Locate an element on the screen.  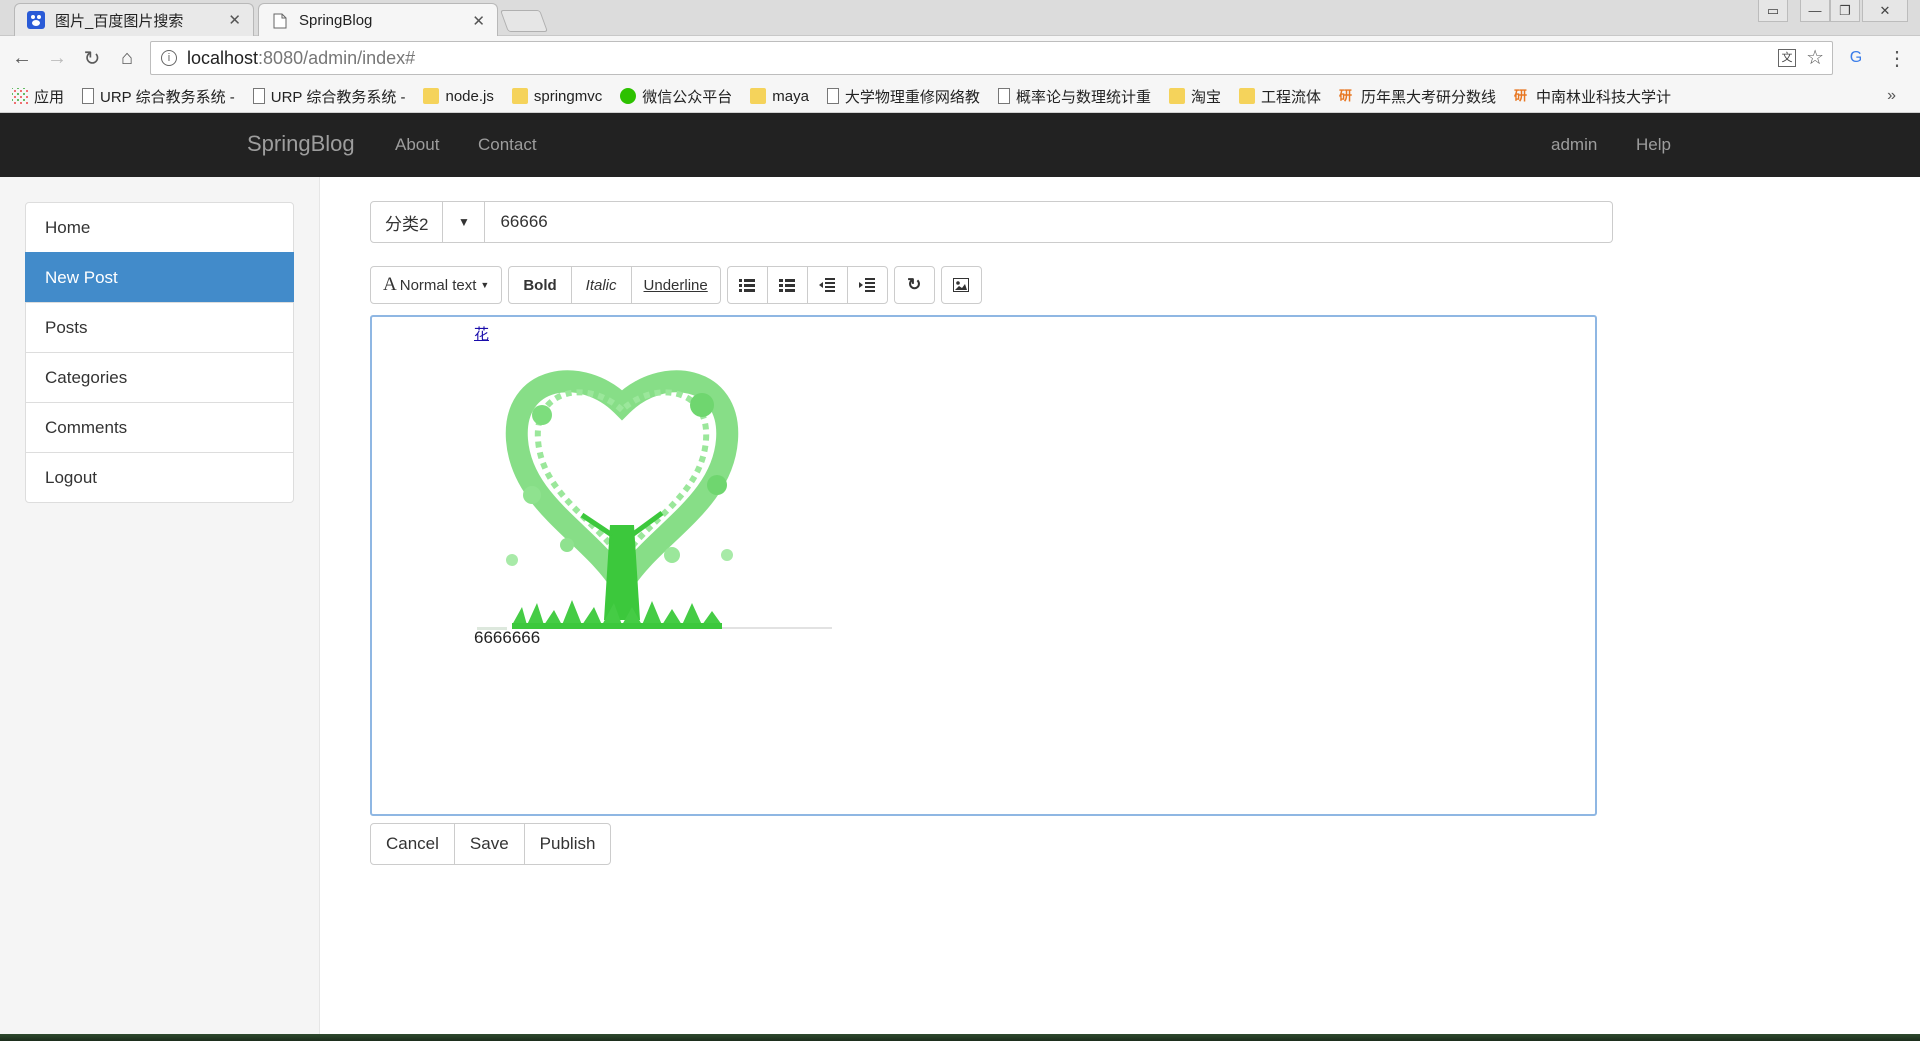
sidebar-item-categories: Categories is located at coordinates (159, 377).